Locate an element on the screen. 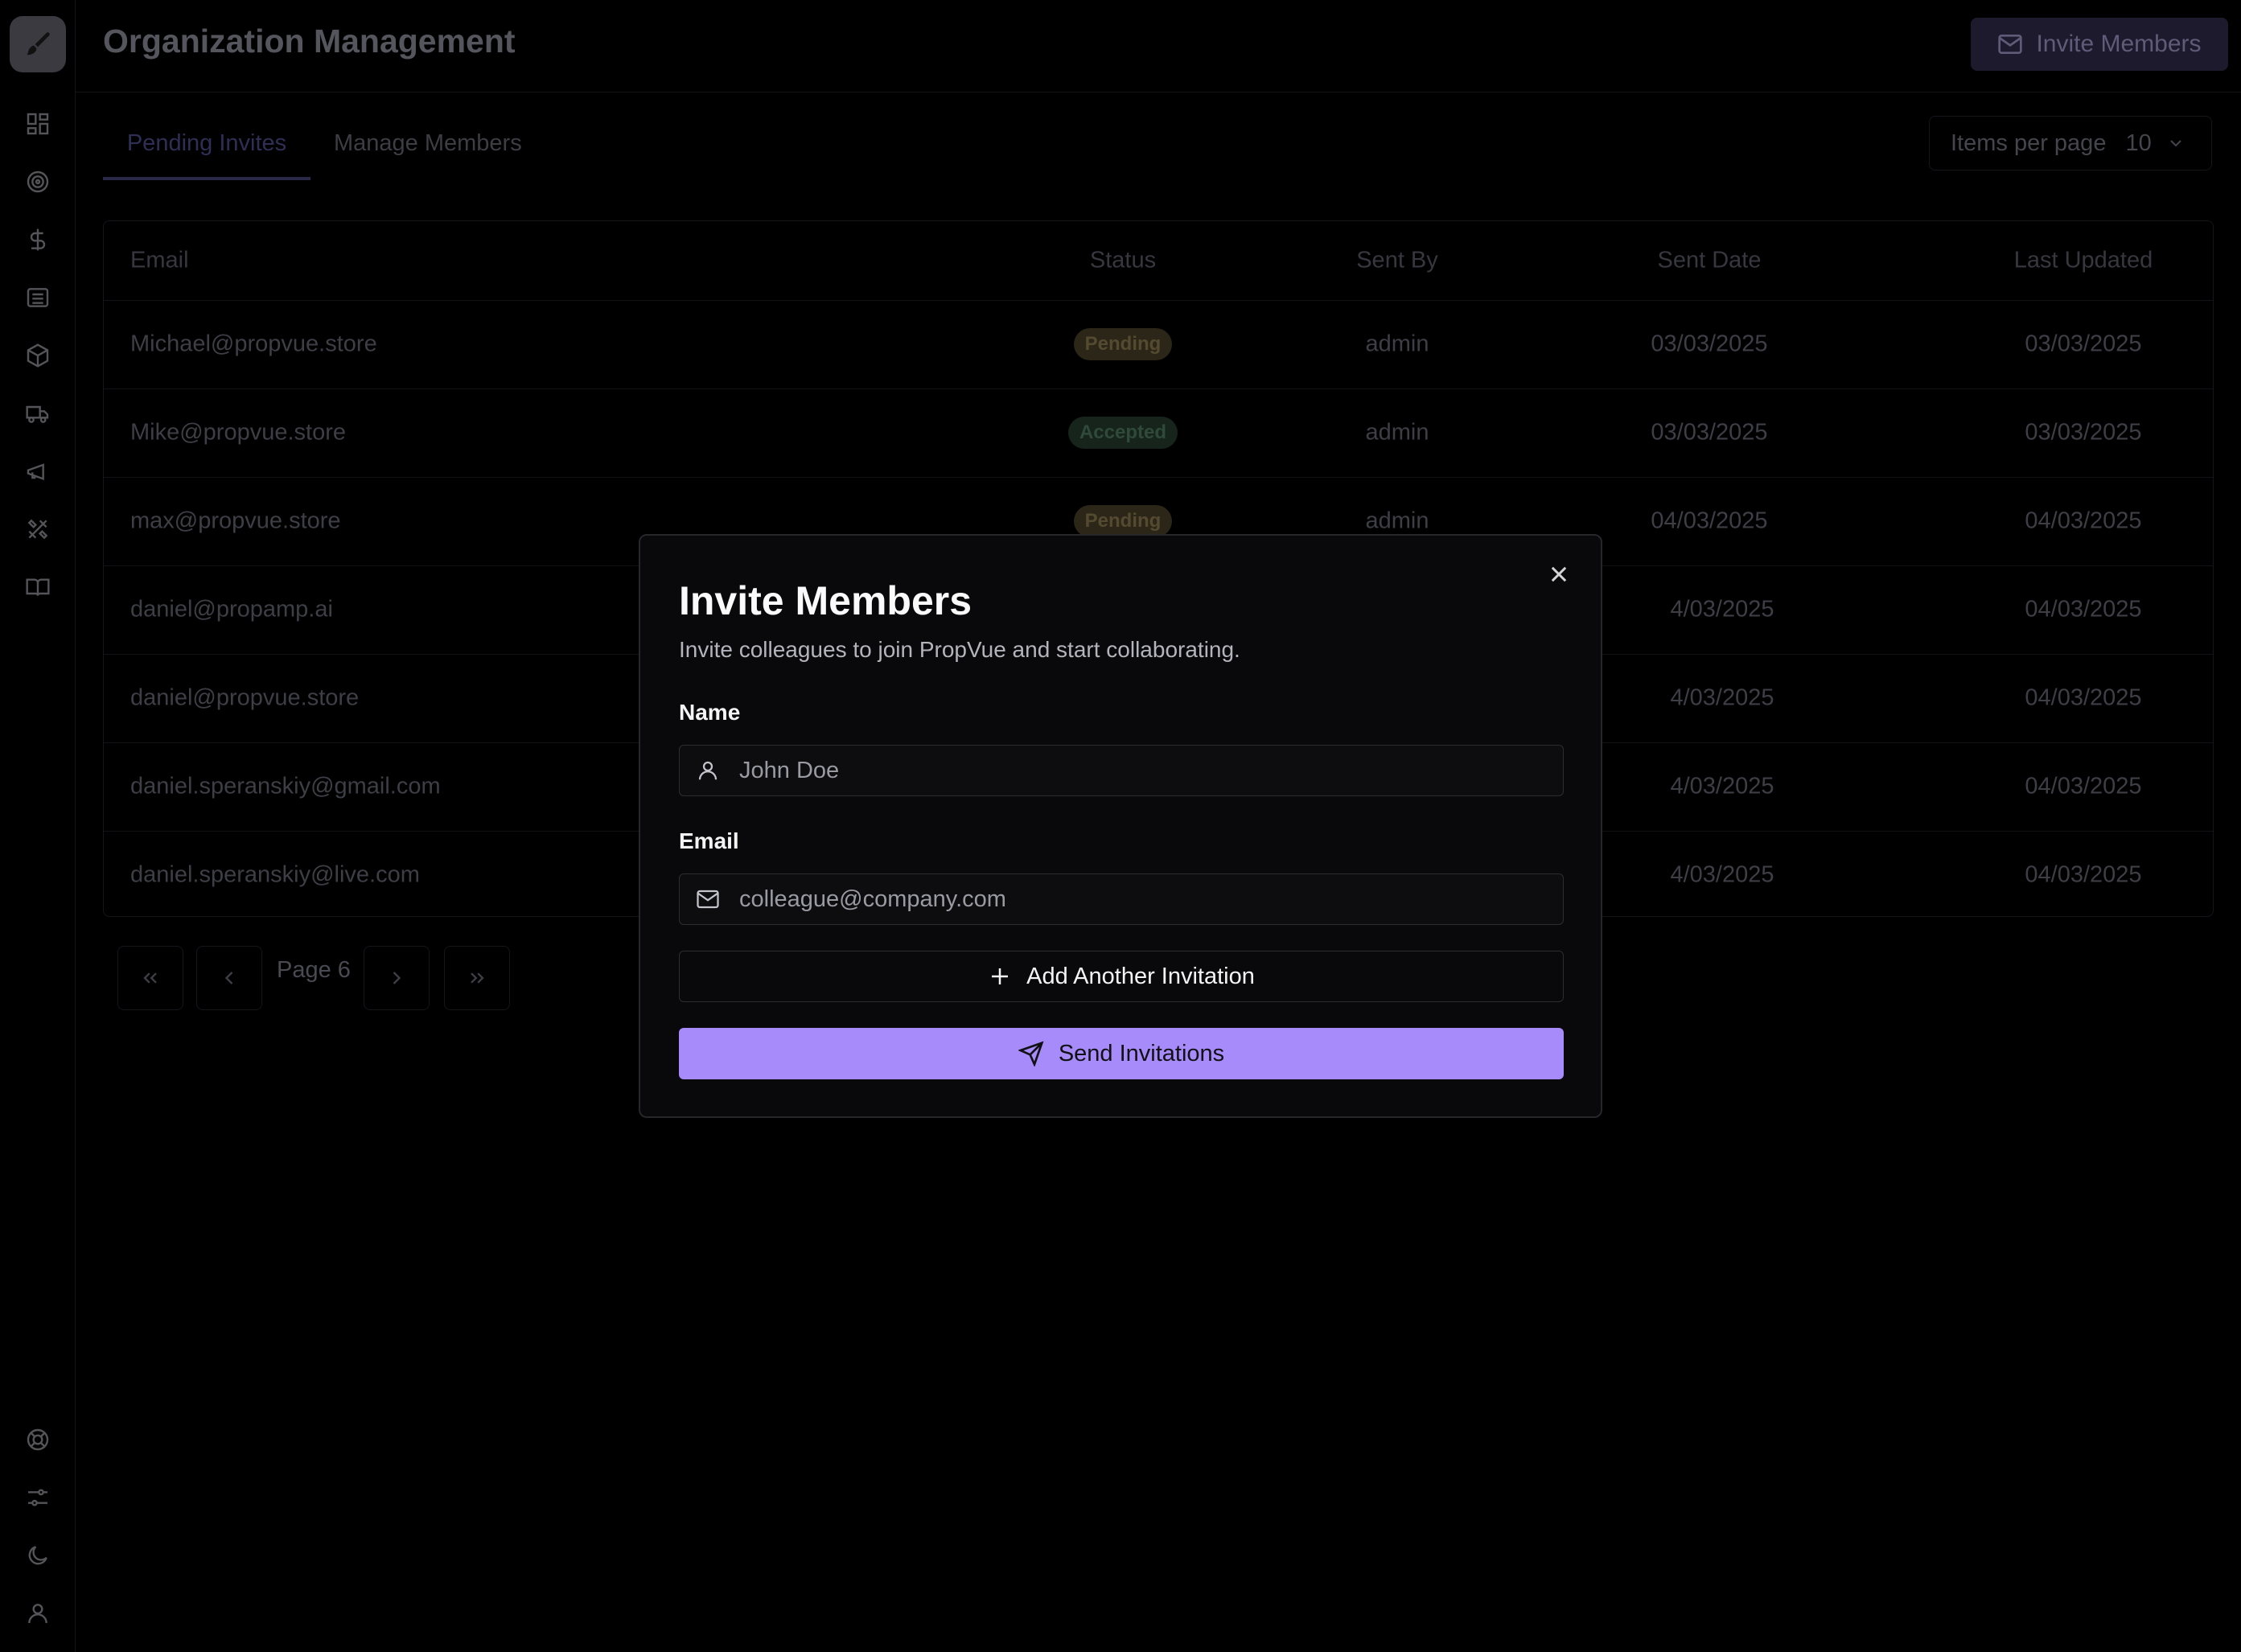 The height and width of the screenshot is (1652, 2241). moon-icon is located at coordinates (38, 1555).